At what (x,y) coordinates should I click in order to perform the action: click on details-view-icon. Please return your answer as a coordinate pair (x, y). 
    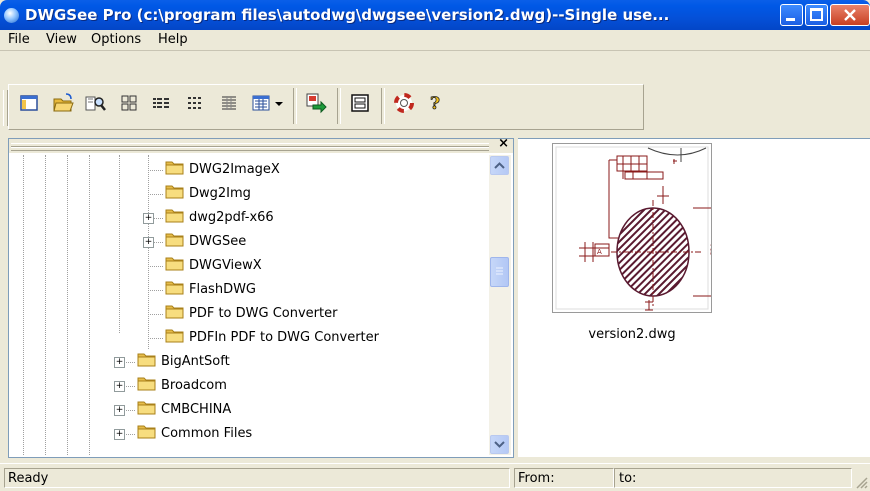
    Looking at the image, I should click on (229, 103).